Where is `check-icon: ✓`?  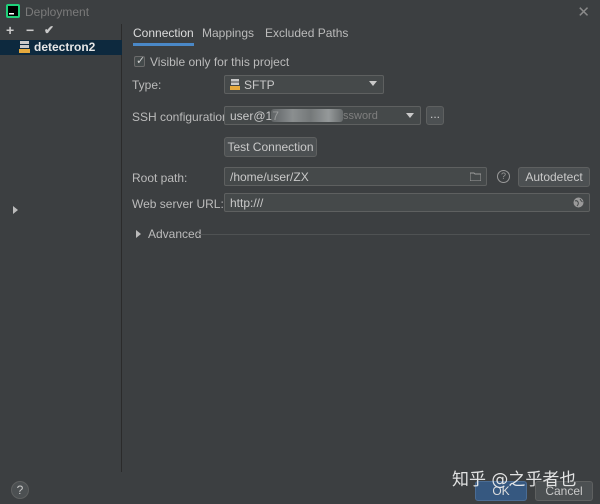 check-icon: ✓ is located at coordinates (141, 61).